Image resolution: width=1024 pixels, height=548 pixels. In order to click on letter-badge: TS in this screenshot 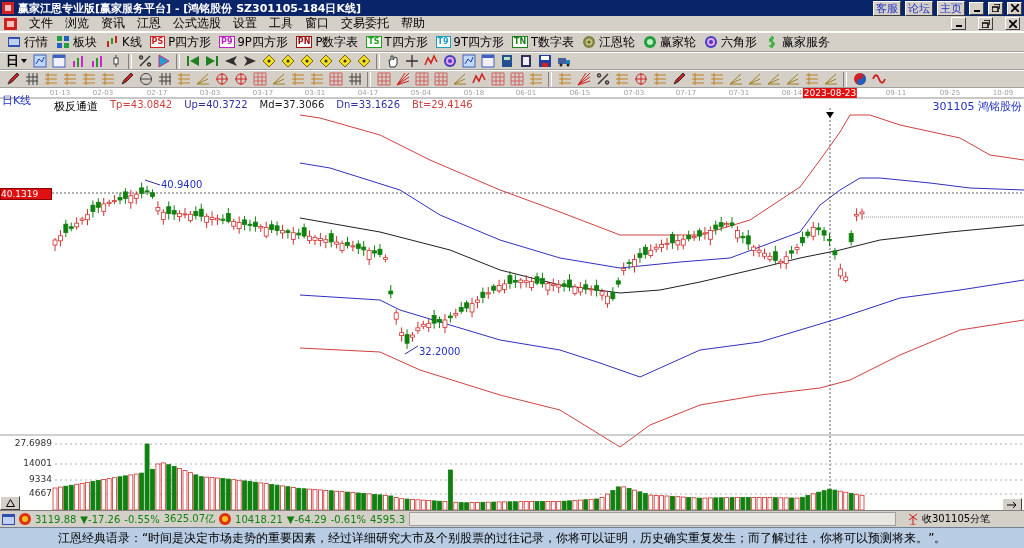, I will do `click(374, 42)`.